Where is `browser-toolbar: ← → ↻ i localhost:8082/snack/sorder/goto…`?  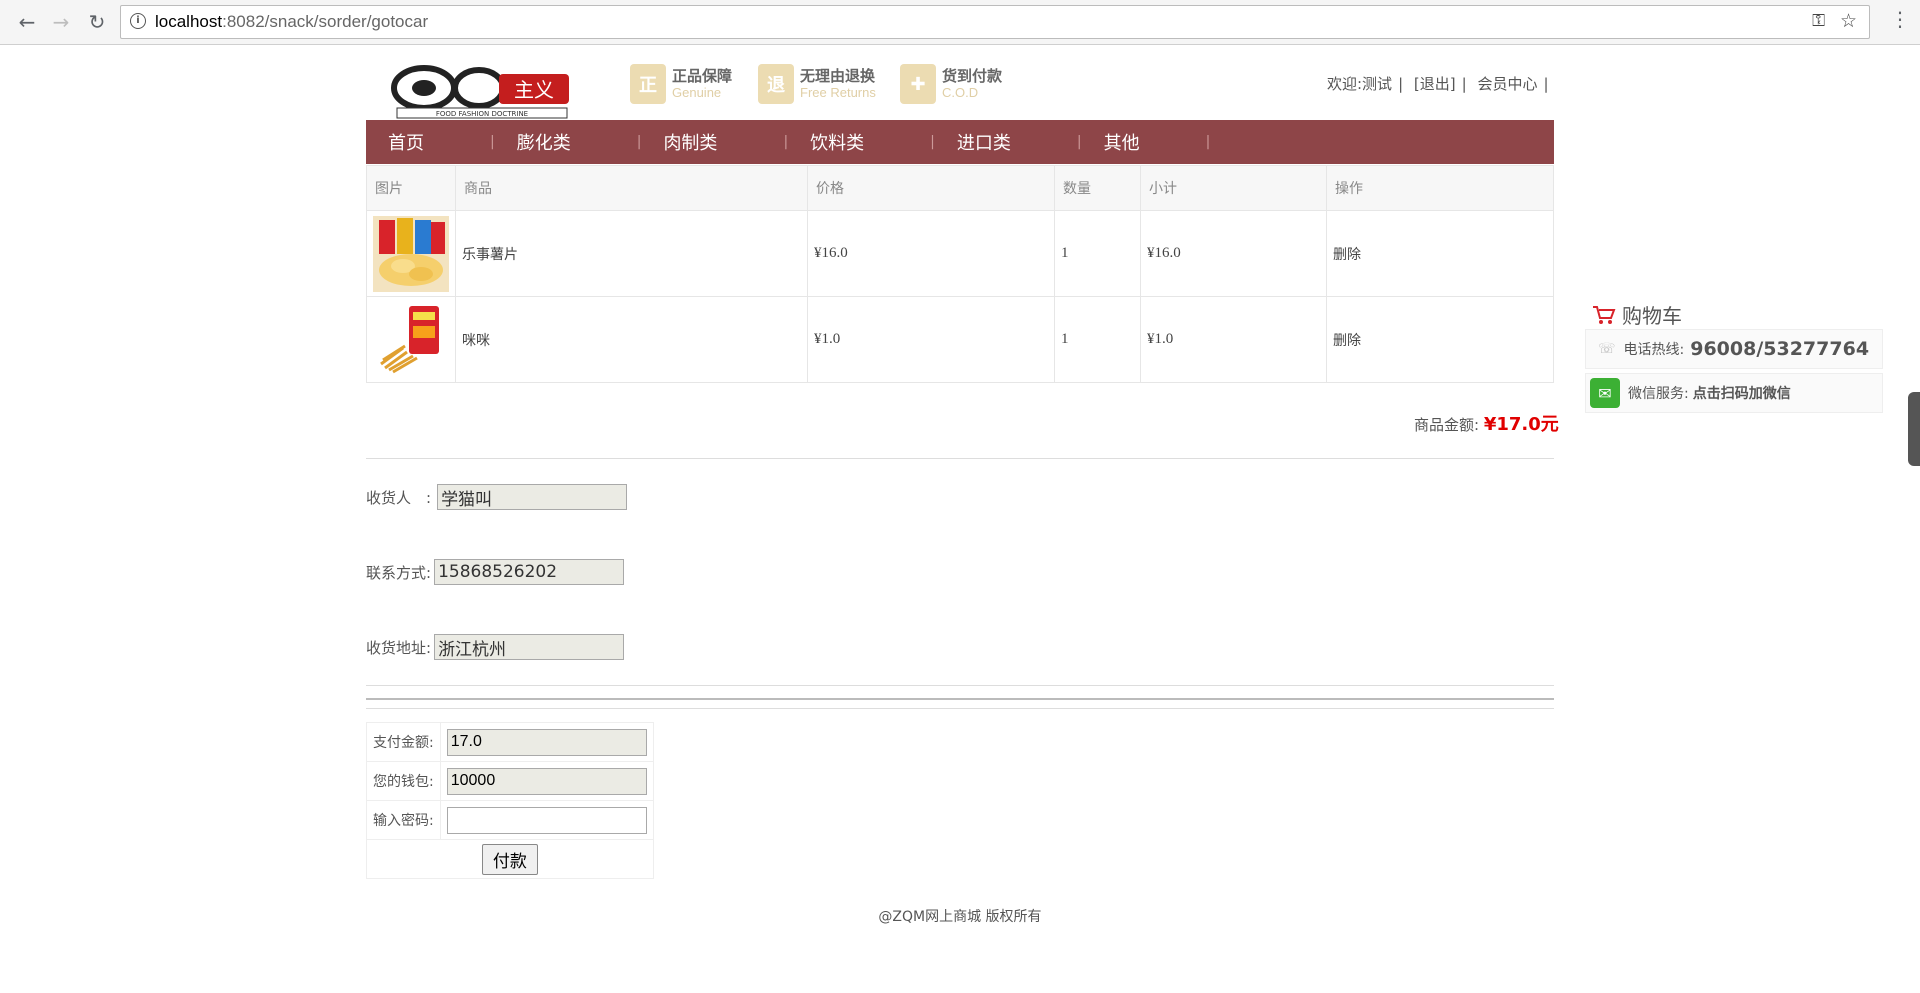
browser-toolbar: ← → ↻ i localhost:8082/snack/sorder/goto… is located at coordinates (960, 22).